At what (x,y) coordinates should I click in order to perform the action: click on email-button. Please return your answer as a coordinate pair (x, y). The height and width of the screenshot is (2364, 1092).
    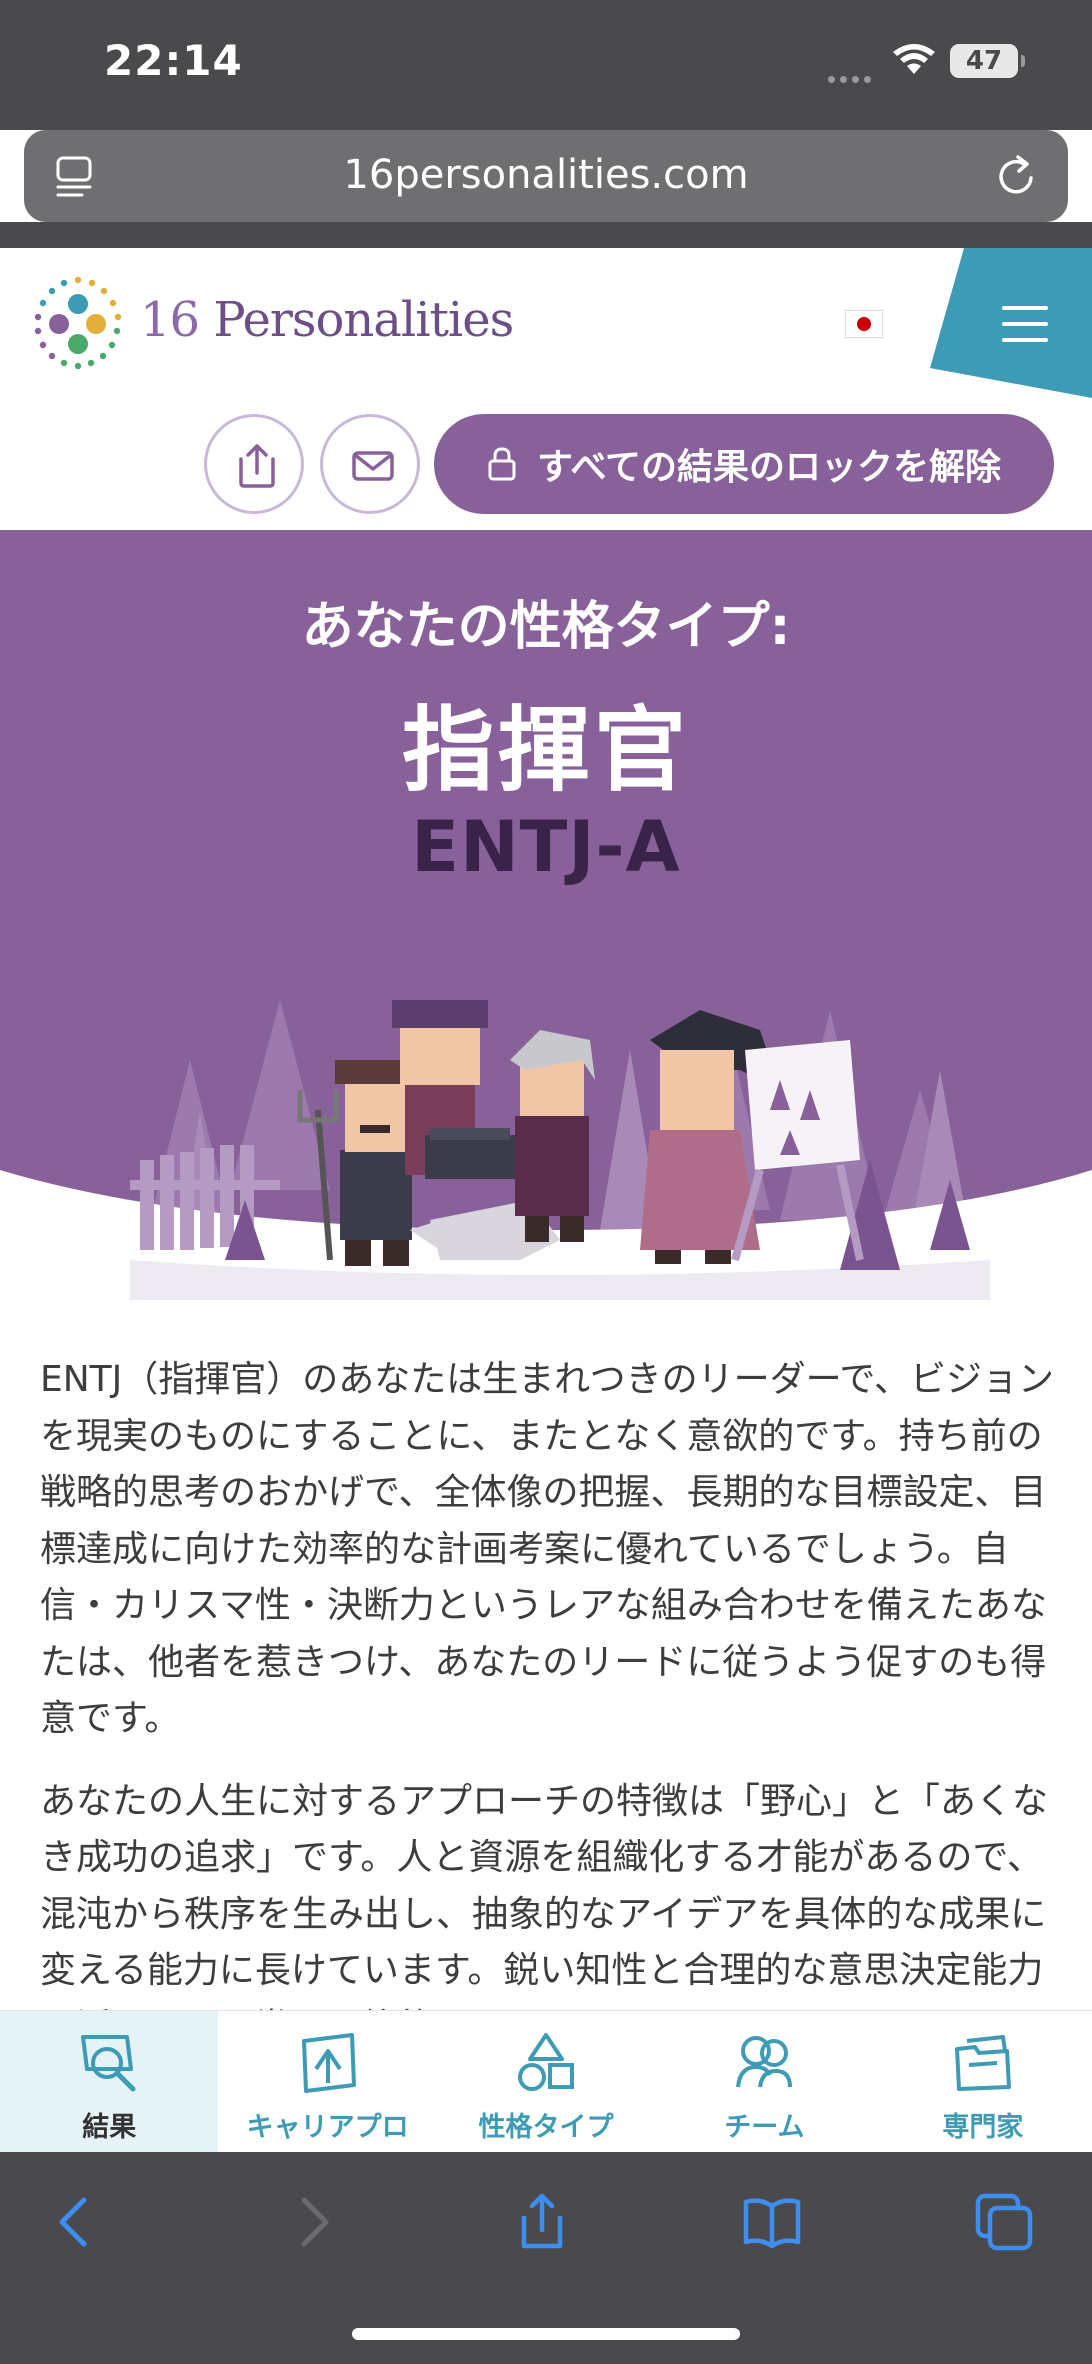
    Looking at the image, I should click on (370, 464).